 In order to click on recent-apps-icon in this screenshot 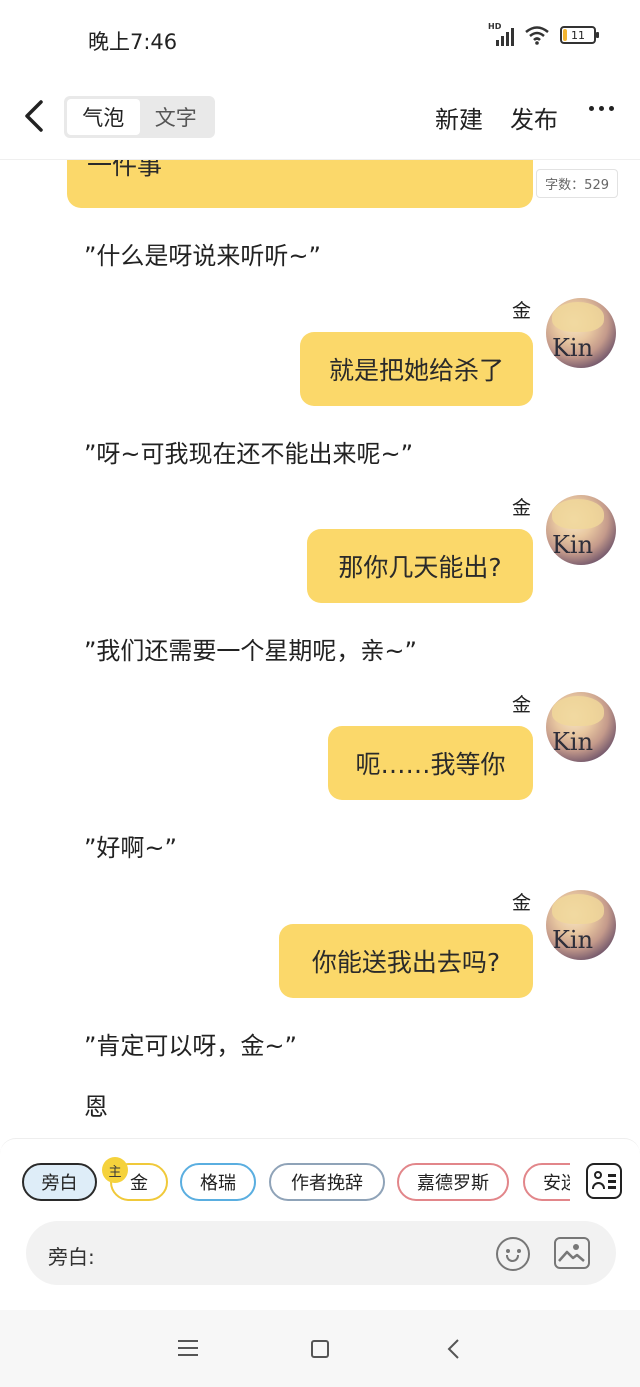, I will do `click(188, 1348)`.